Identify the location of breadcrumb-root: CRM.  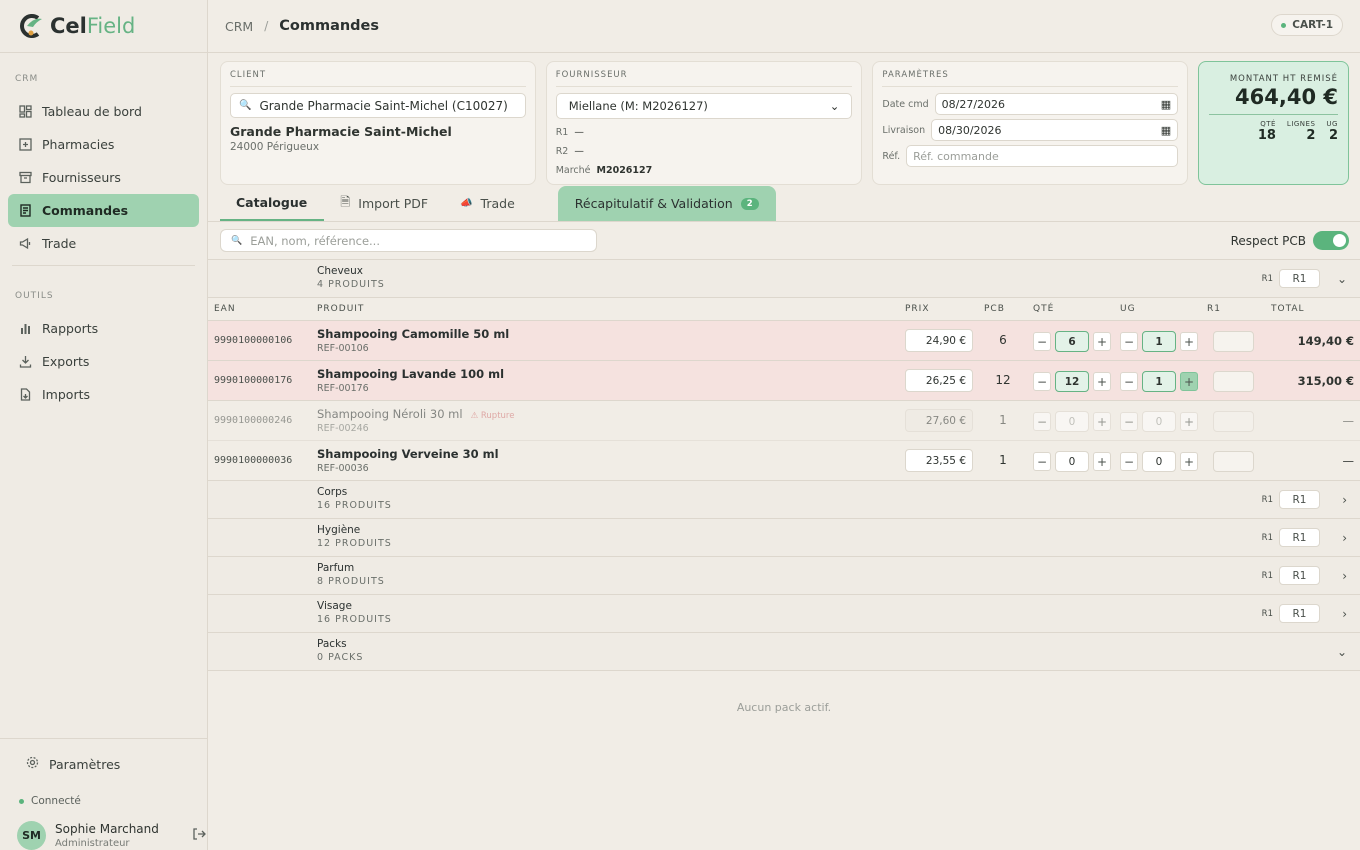
(239, 26).